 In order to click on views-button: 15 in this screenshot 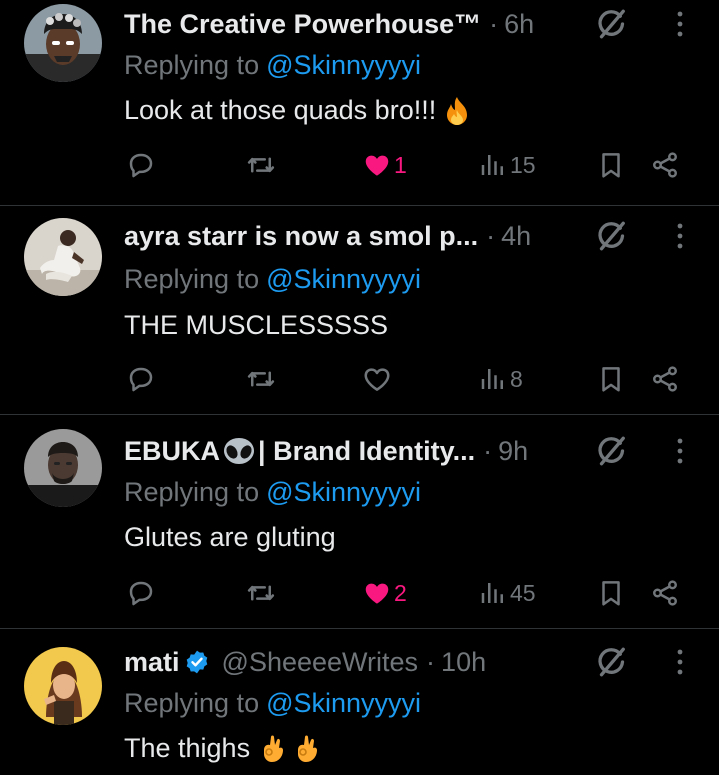, I will do `click(507, 165)`.